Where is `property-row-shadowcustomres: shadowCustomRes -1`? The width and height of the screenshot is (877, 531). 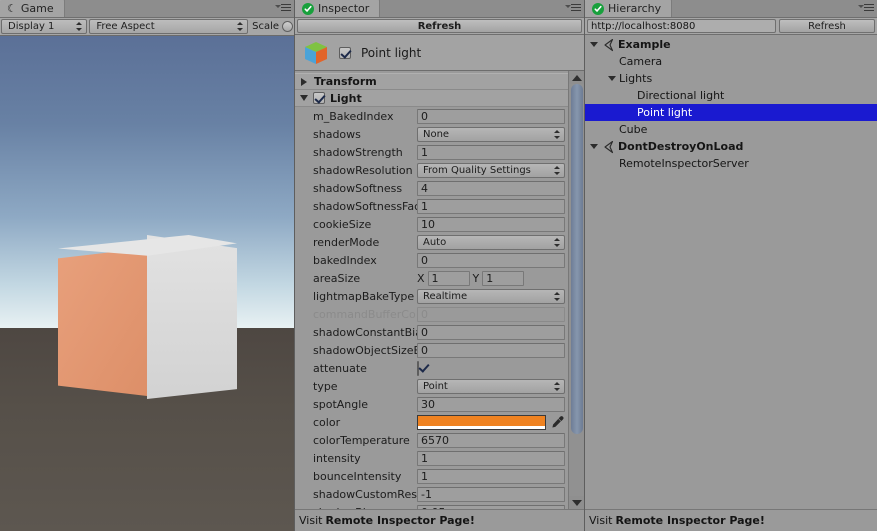
property-row-shadowcustomres: shadowCustomRes -1 is located at coordinates (431, 494).